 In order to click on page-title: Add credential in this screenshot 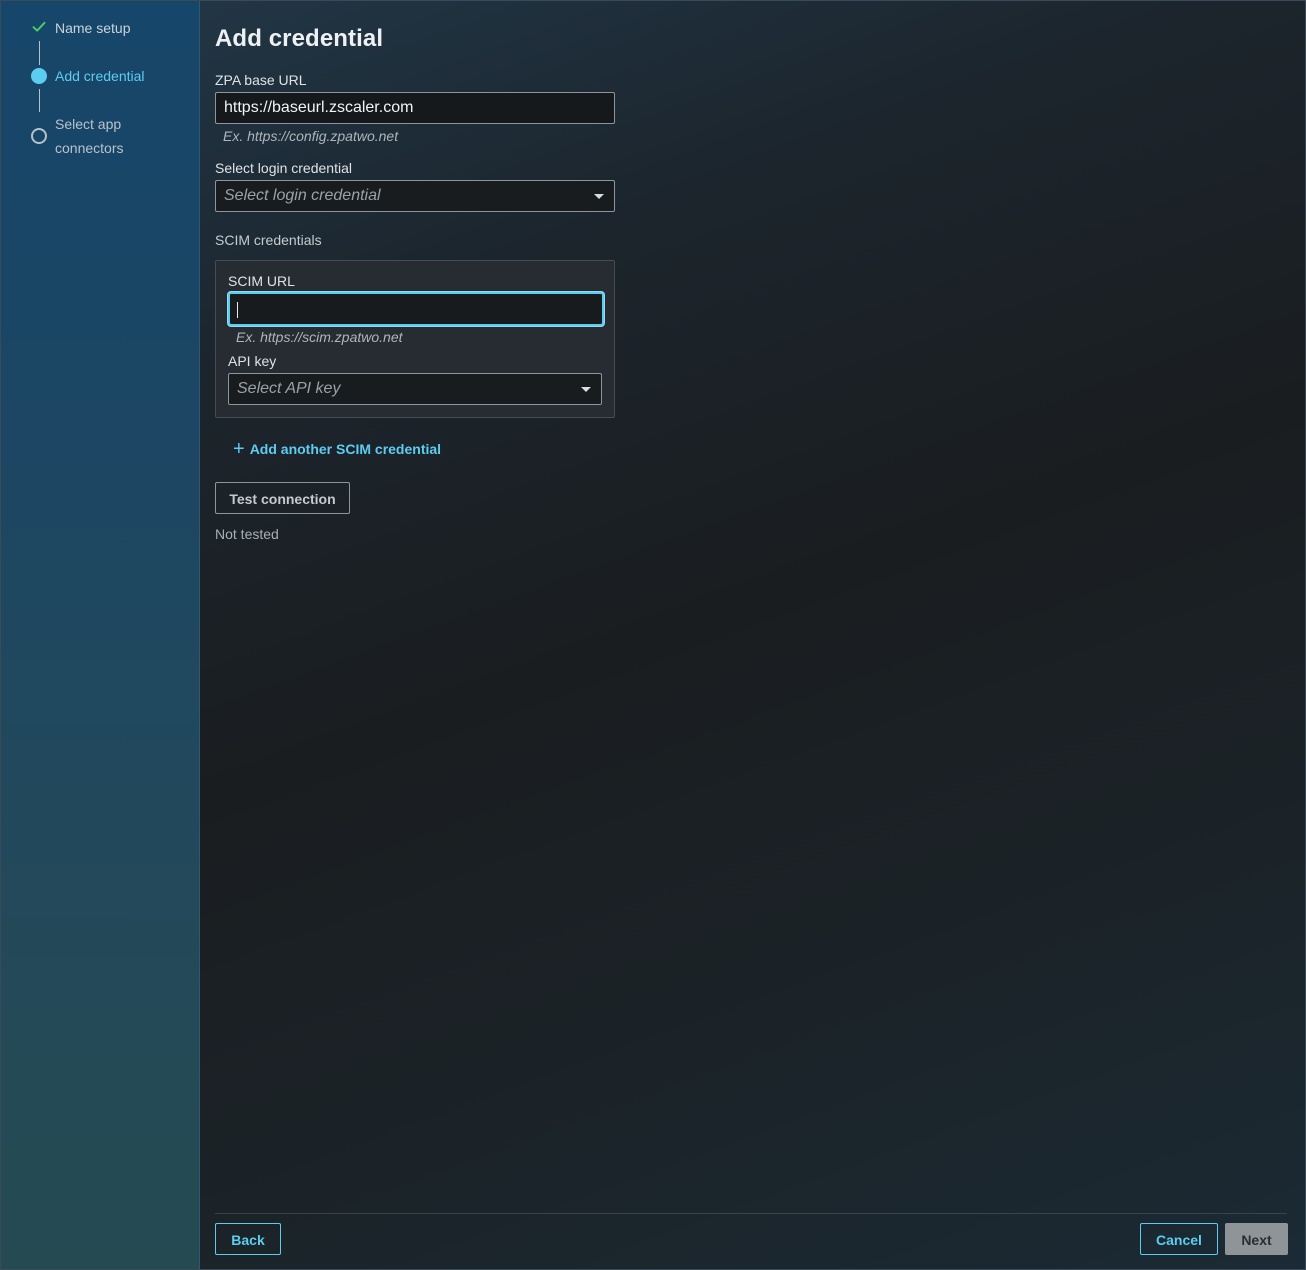, I will do `click(299, 38)`.